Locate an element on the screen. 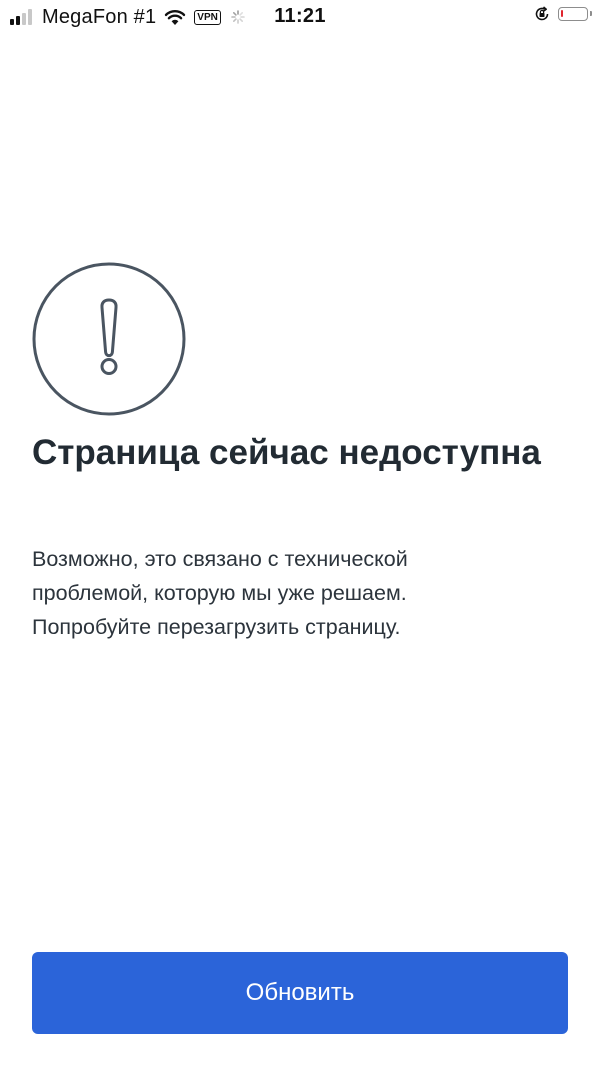  exclamation-circle-icon is located at coordinates (109, 339).